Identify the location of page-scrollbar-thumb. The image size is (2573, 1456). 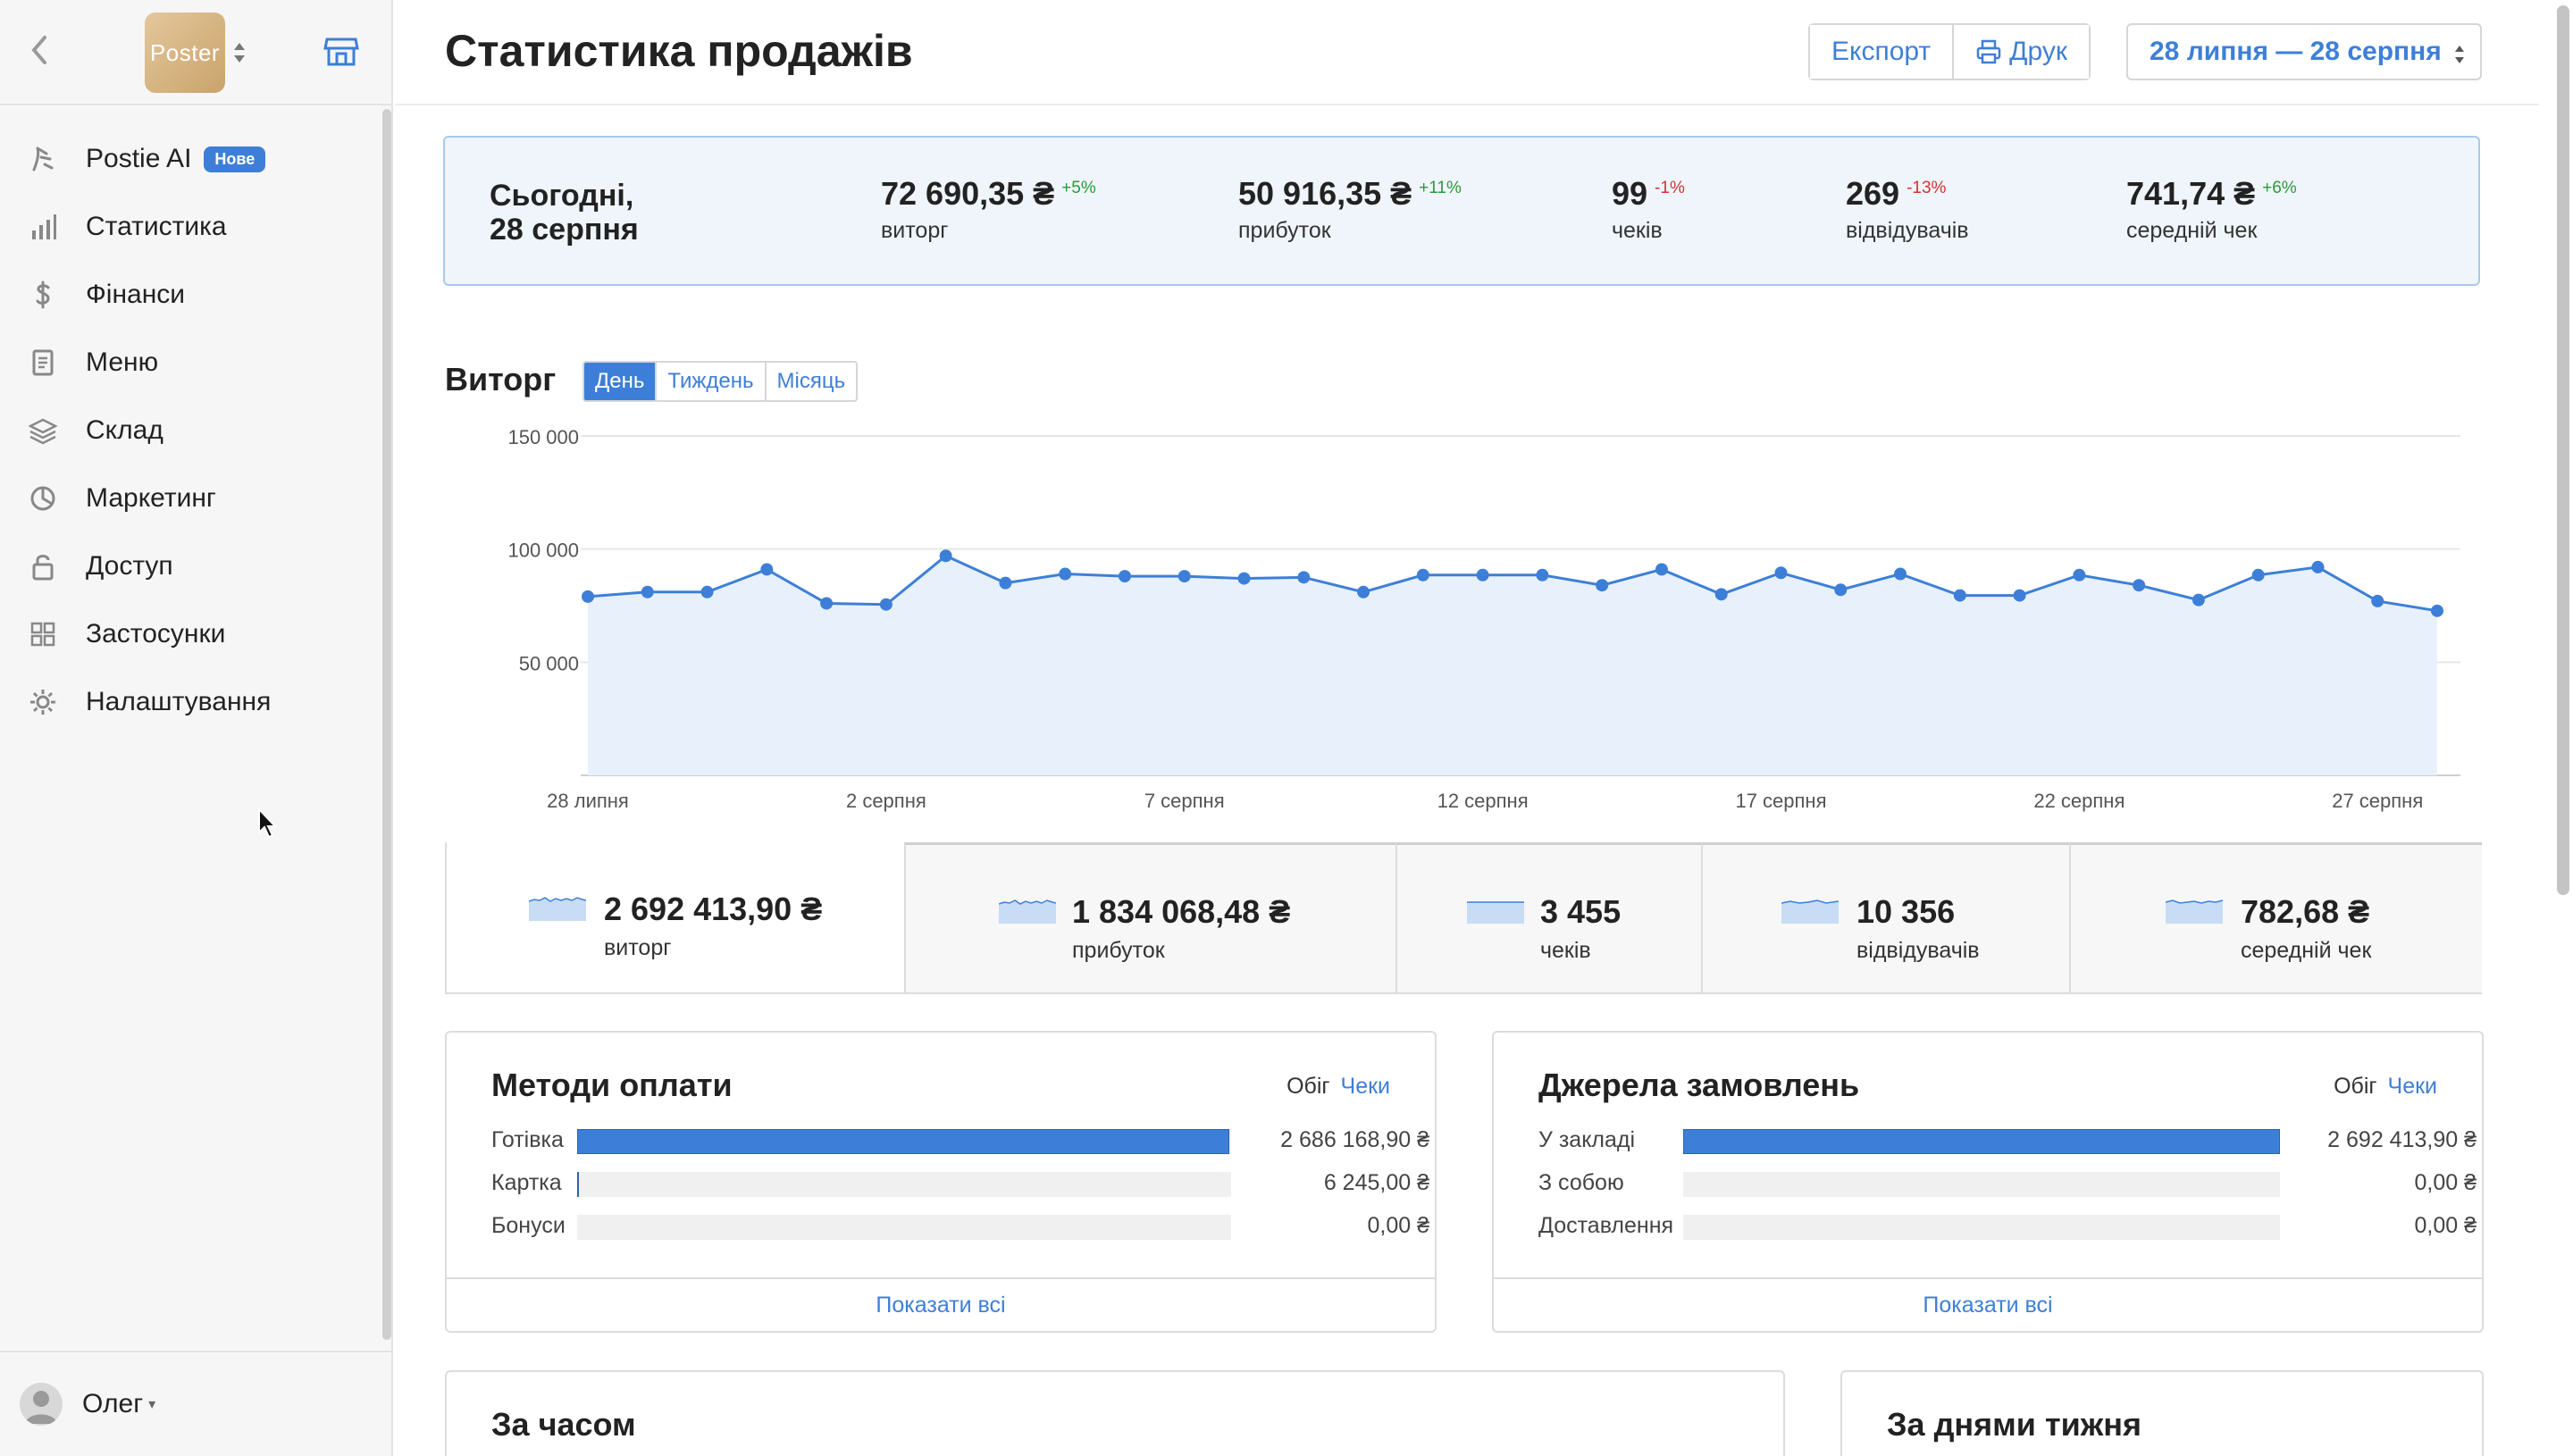
(2563, 450).